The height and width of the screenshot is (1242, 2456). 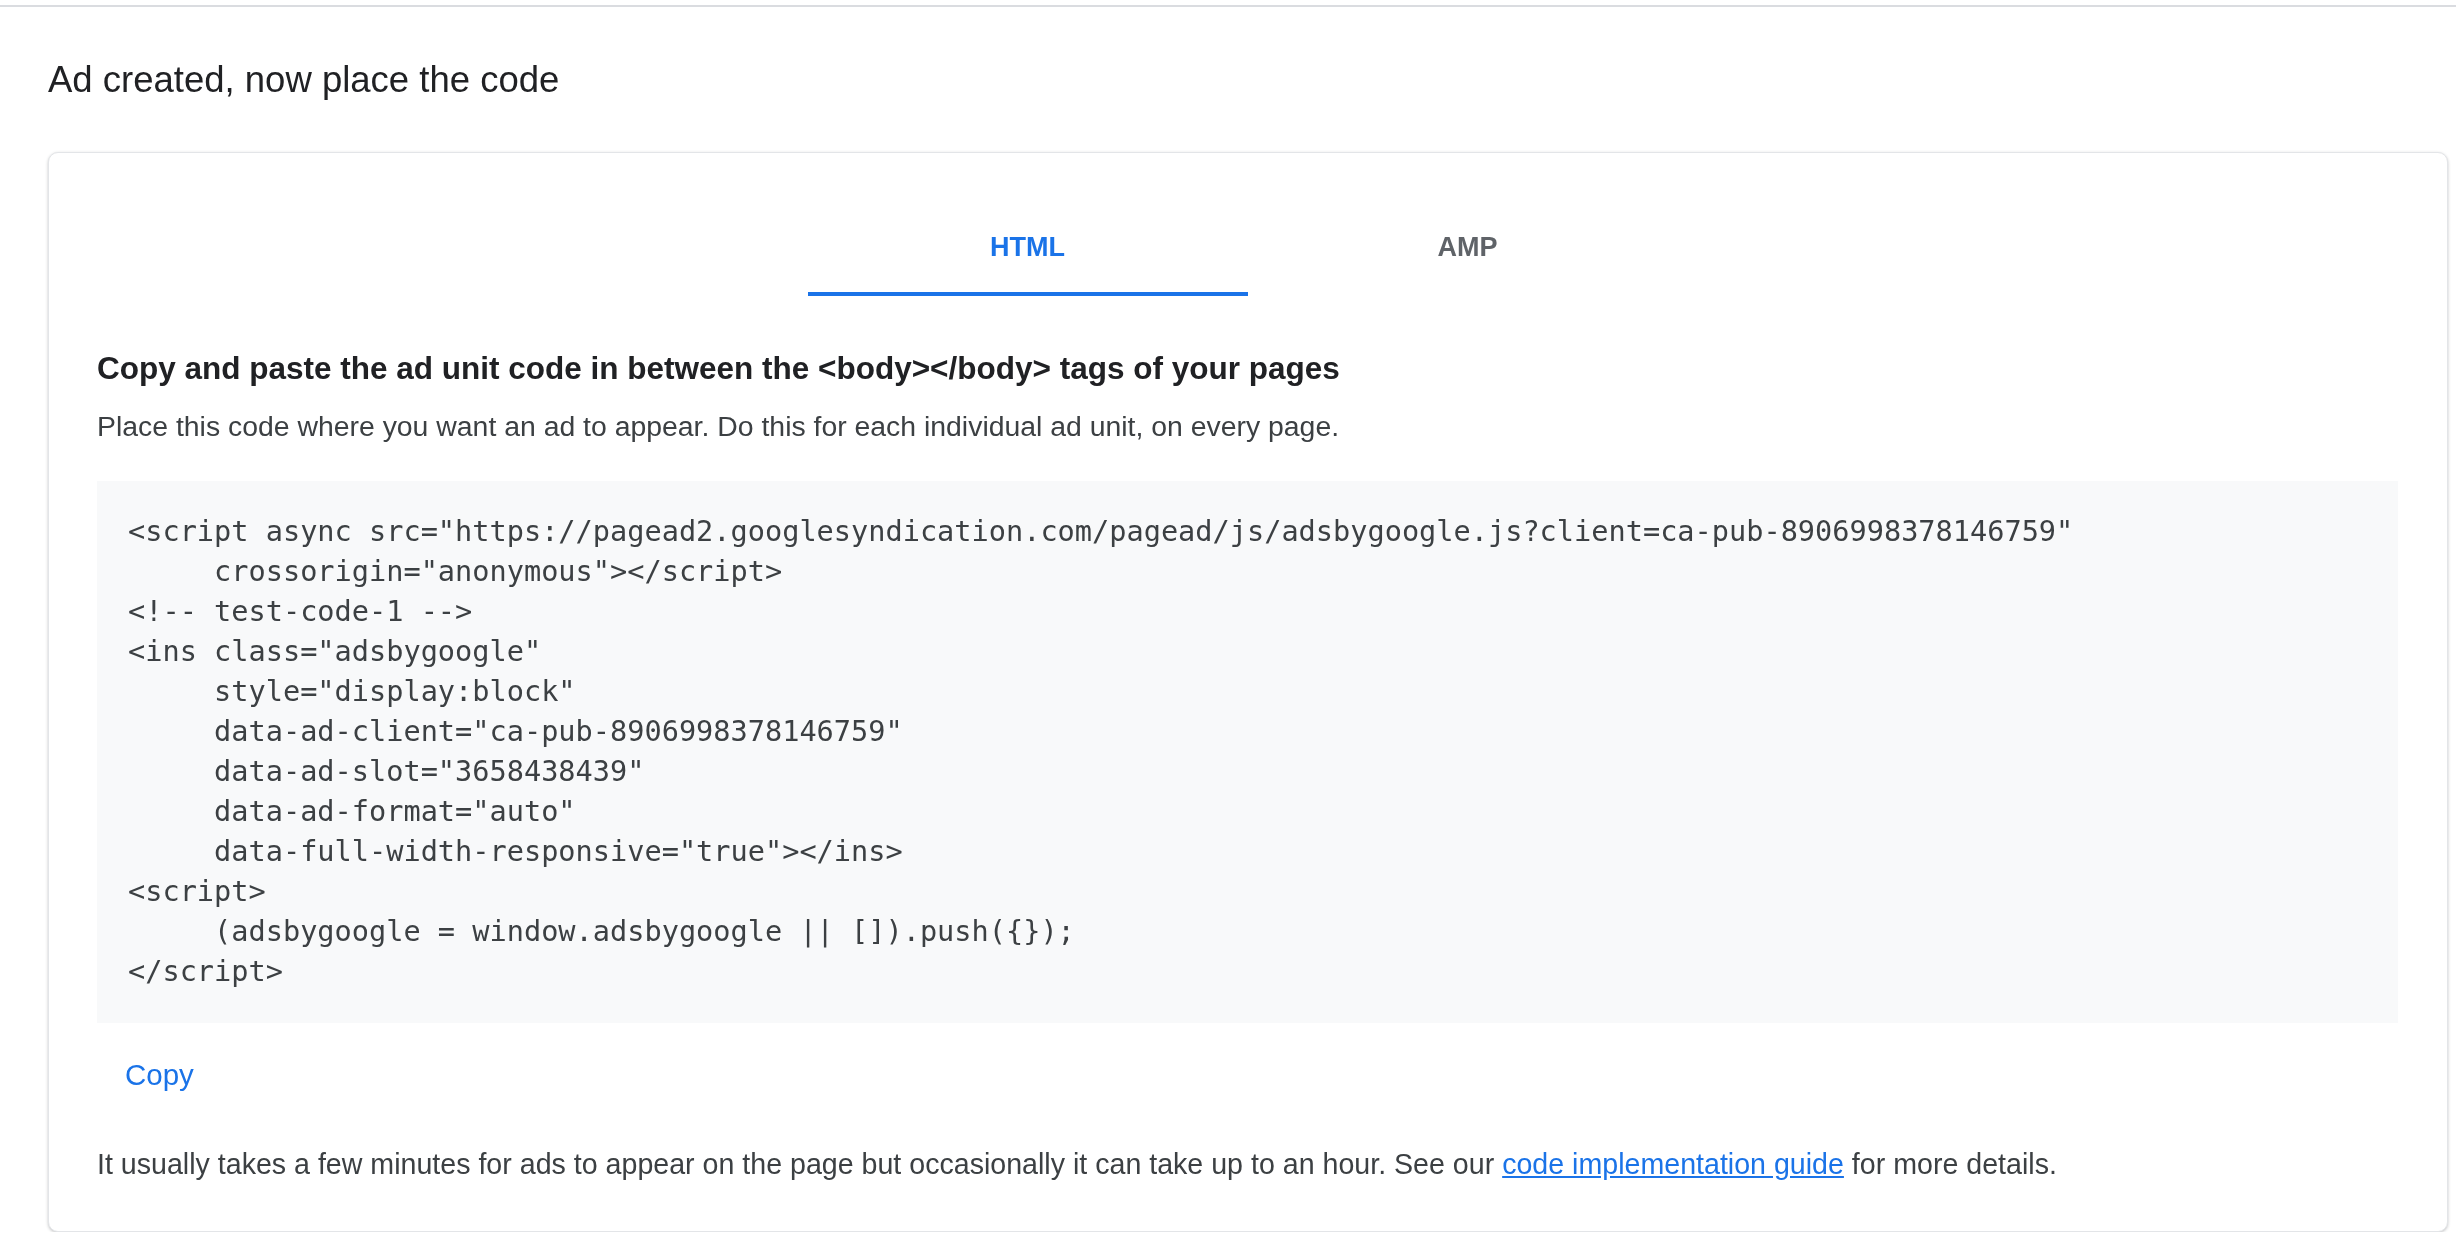 I want to click on code-line: data-ad-format="auto", so click(x=395, y=811).